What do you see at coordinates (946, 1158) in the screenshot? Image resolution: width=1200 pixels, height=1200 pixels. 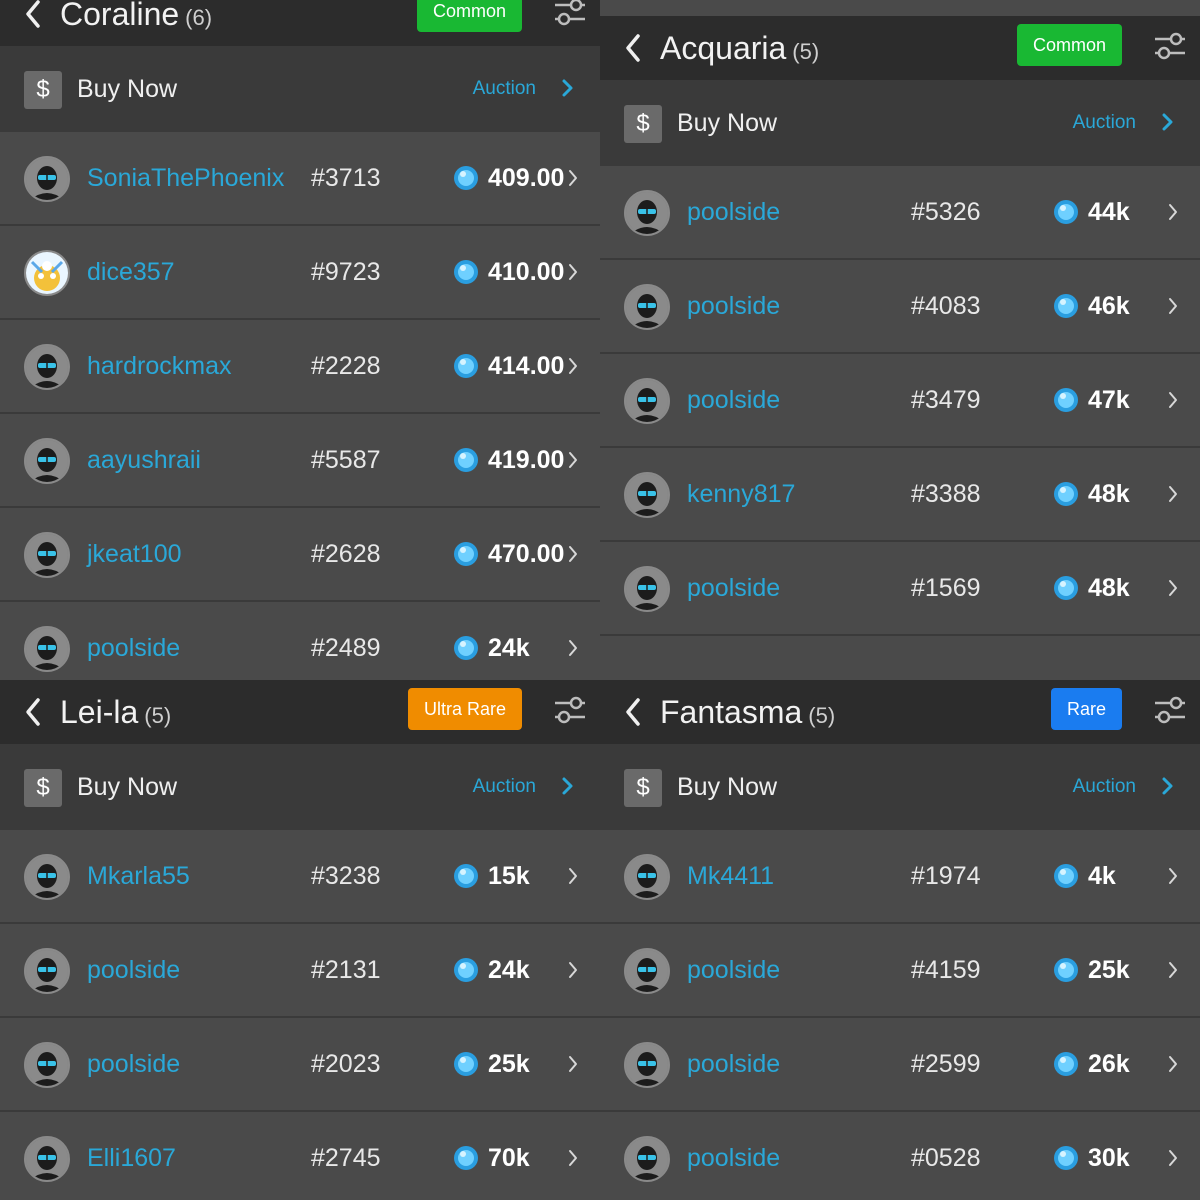 I see `serial-number: #0528` at bounding box center [946, 1158].